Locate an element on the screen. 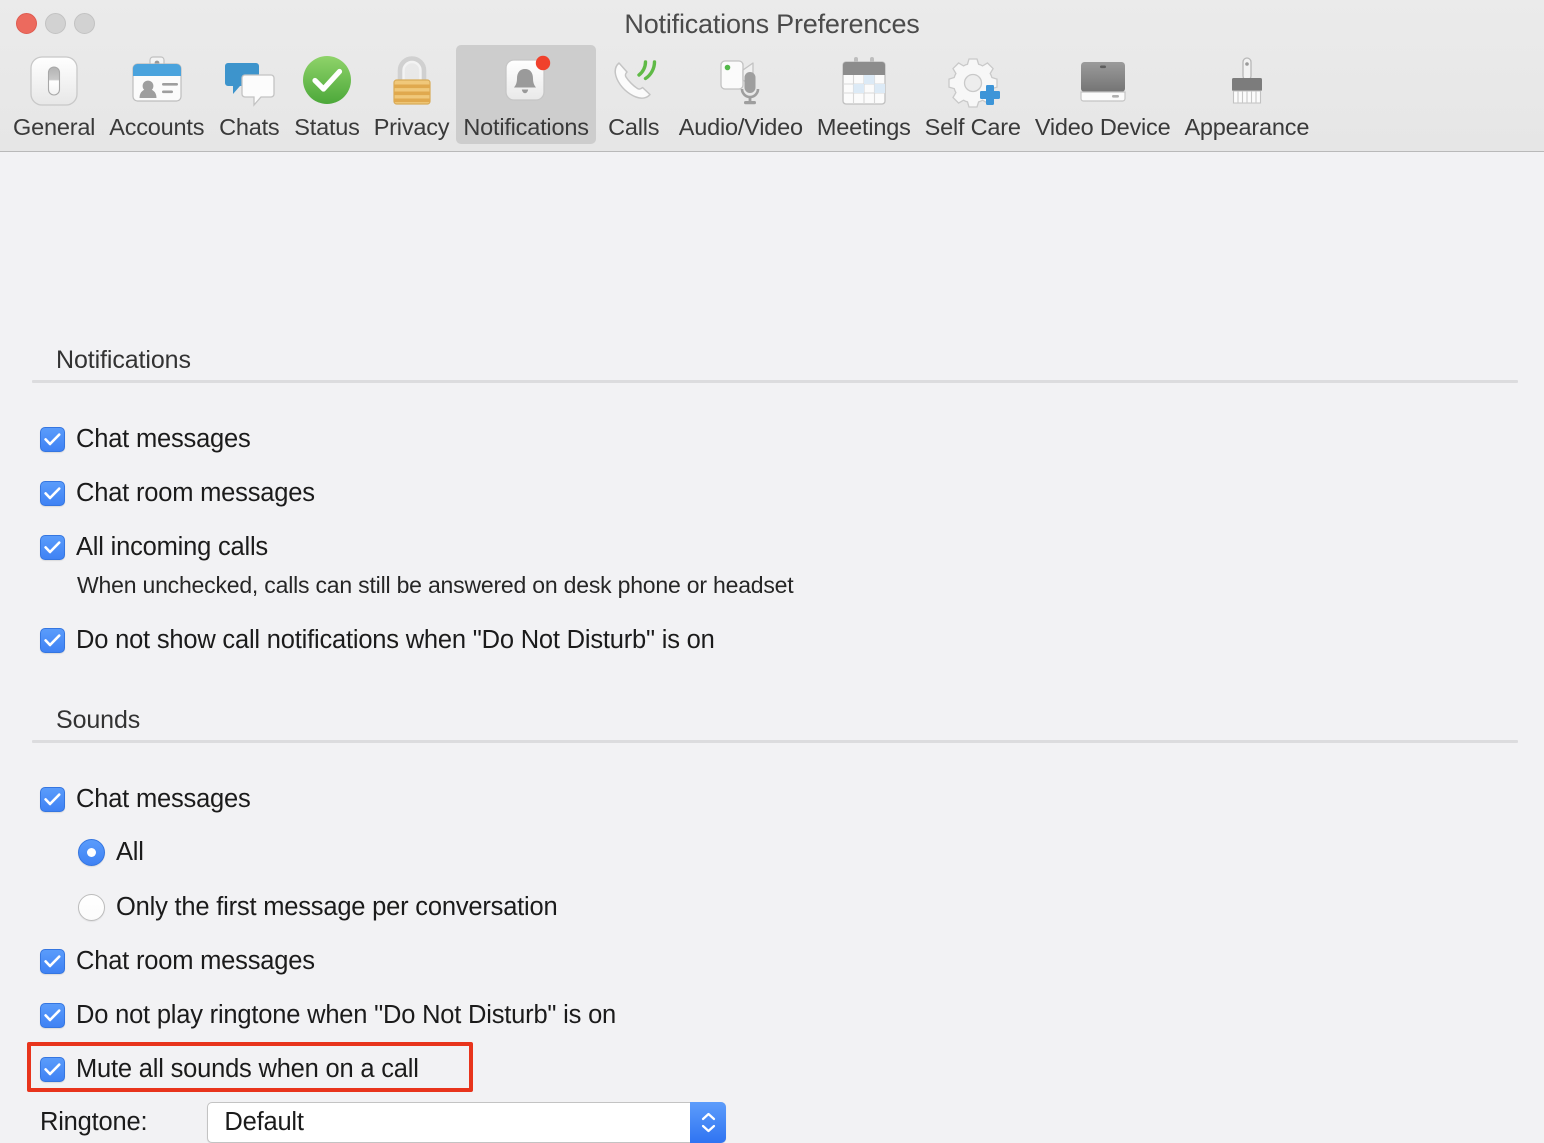 The height and width of the screenshot is (1143, 1544). section-header-sounds: Sounds is located at coordinates (98, 720).